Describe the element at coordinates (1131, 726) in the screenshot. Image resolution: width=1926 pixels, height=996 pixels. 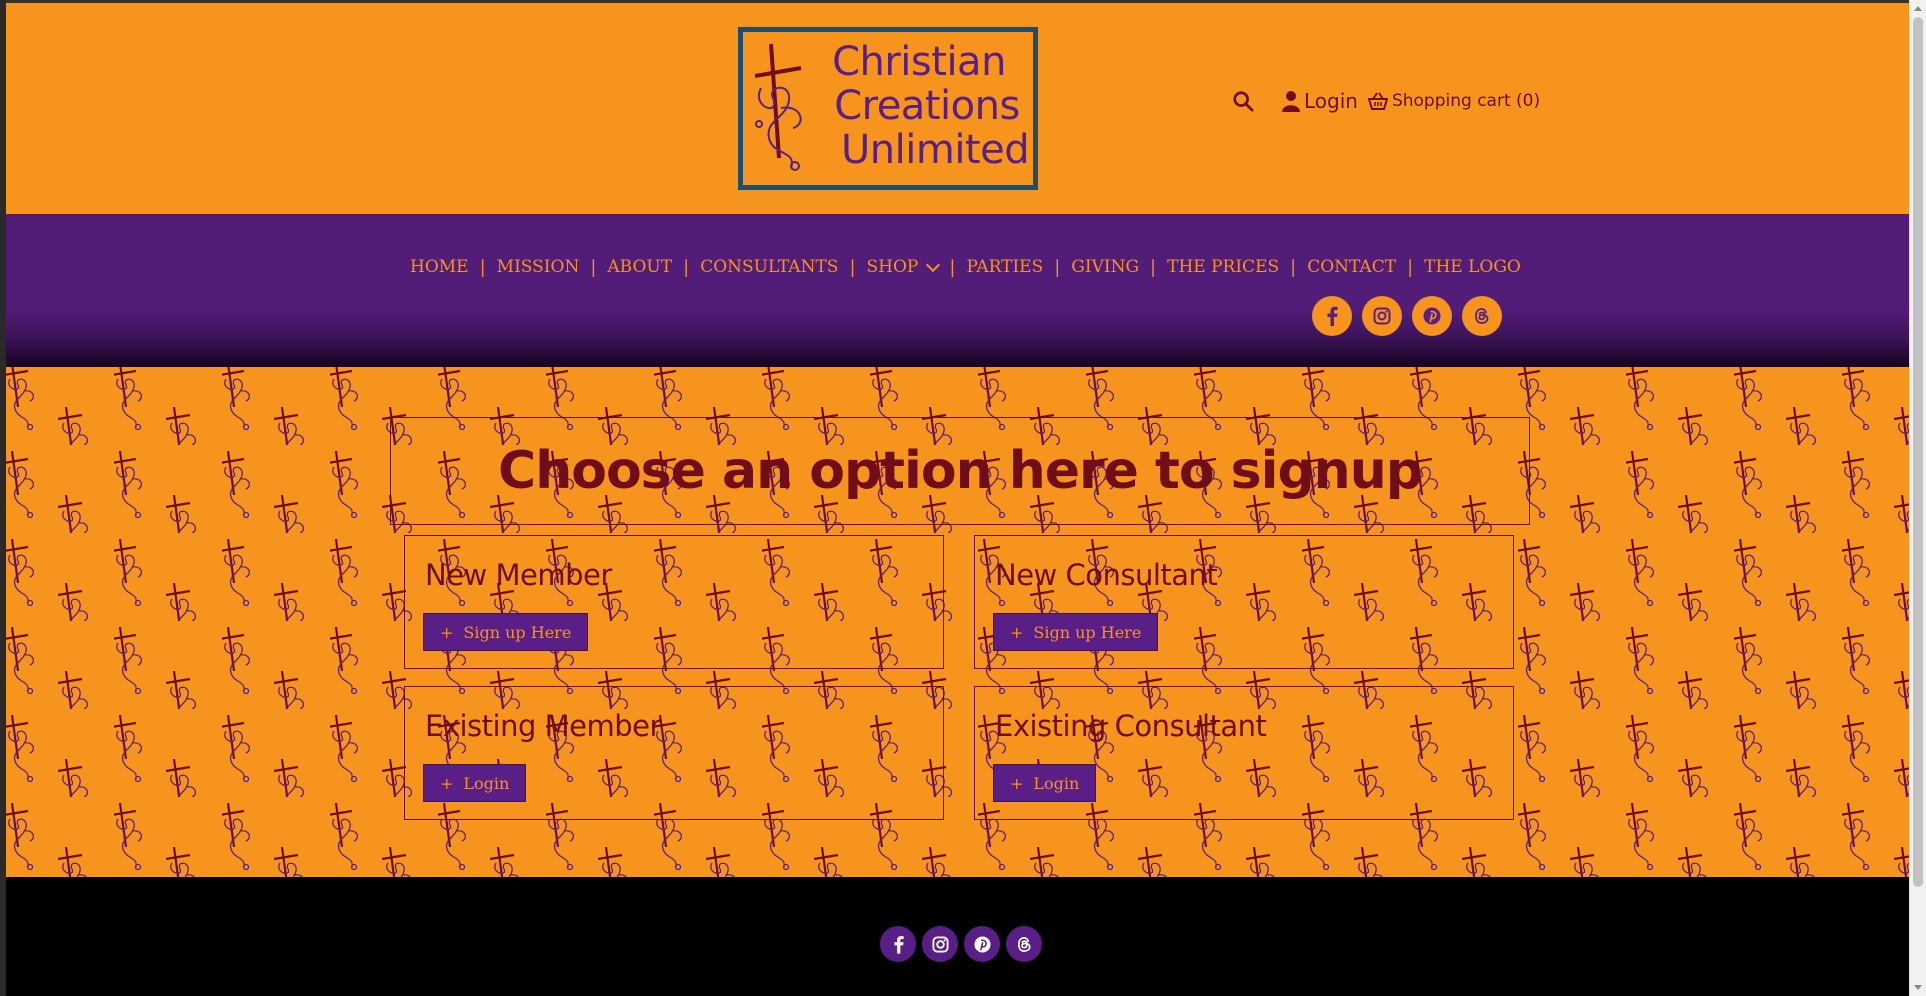
I see `card-title: Existing Consultant` at that location.